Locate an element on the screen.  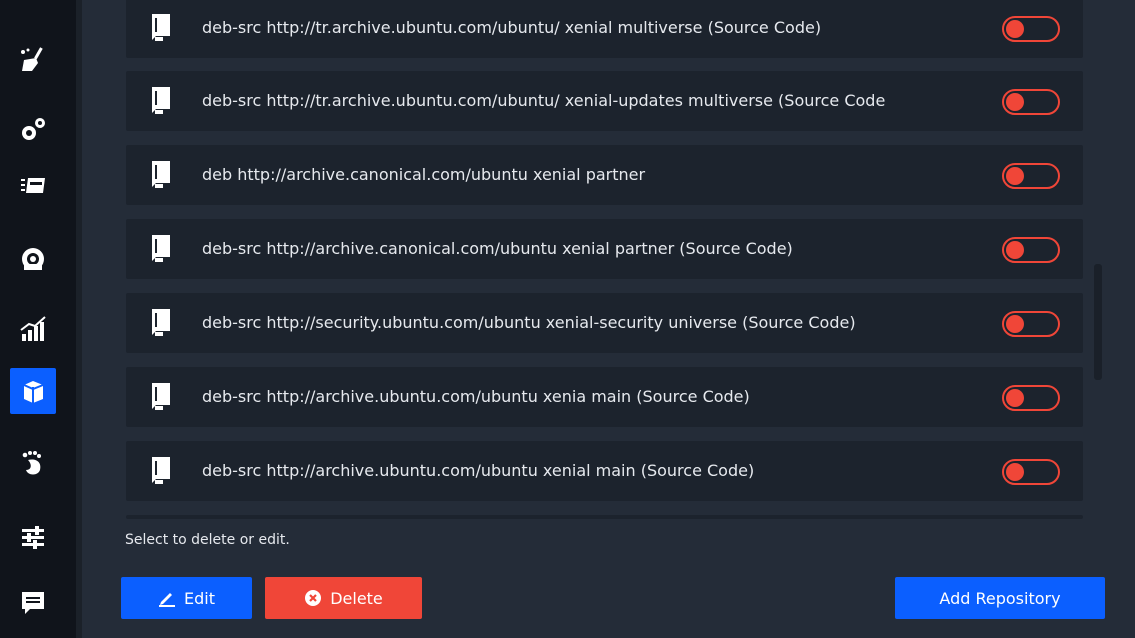
sidebar-item-resources is located at coordinates (33, 329).